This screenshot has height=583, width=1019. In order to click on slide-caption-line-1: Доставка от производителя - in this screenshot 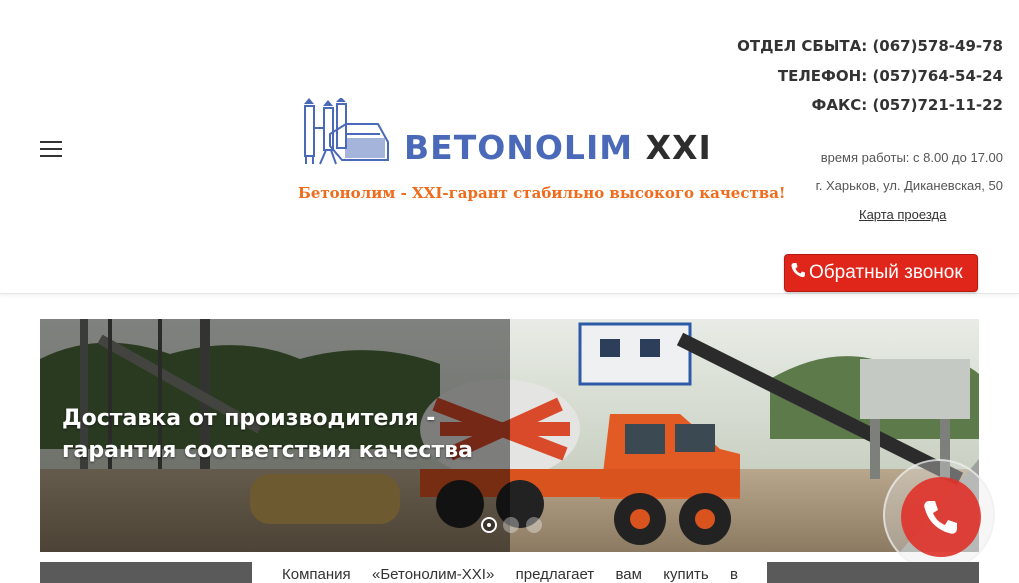, I will do `click(249, 418)`.